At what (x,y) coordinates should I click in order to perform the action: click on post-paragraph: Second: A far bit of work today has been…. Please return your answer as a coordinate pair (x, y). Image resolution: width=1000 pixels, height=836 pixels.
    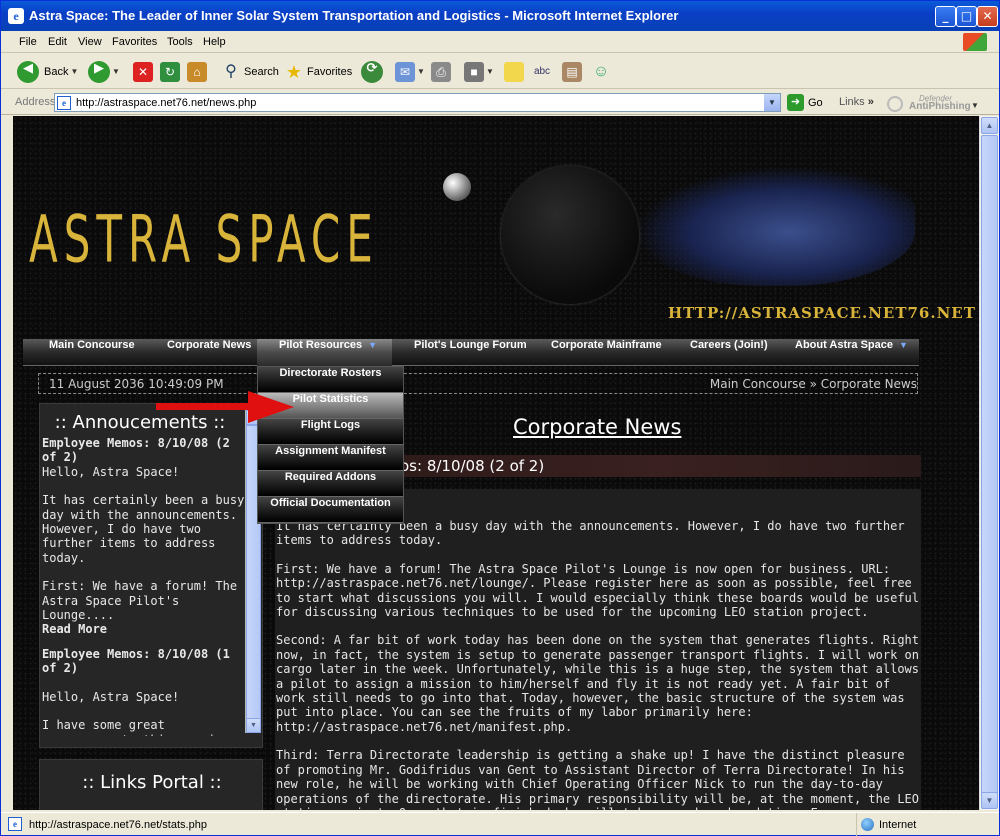
    Looking at the image, I should click on (597, 683).